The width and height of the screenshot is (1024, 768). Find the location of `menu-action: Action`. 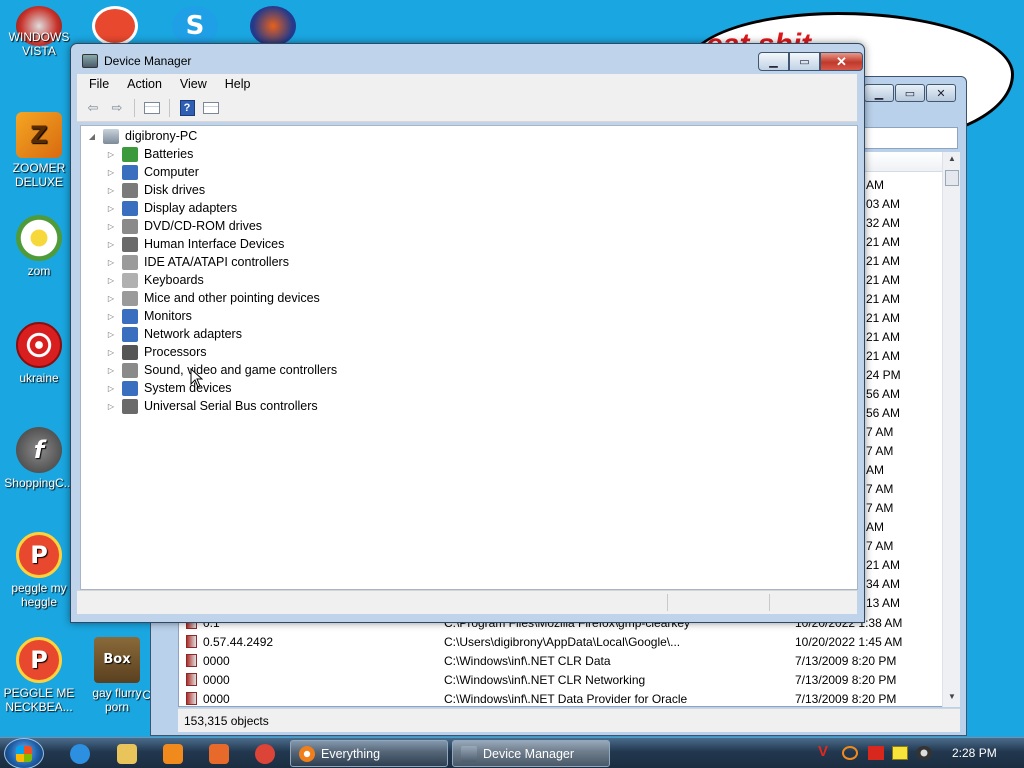

menu-action: Action is located at coordinates (144, 84).